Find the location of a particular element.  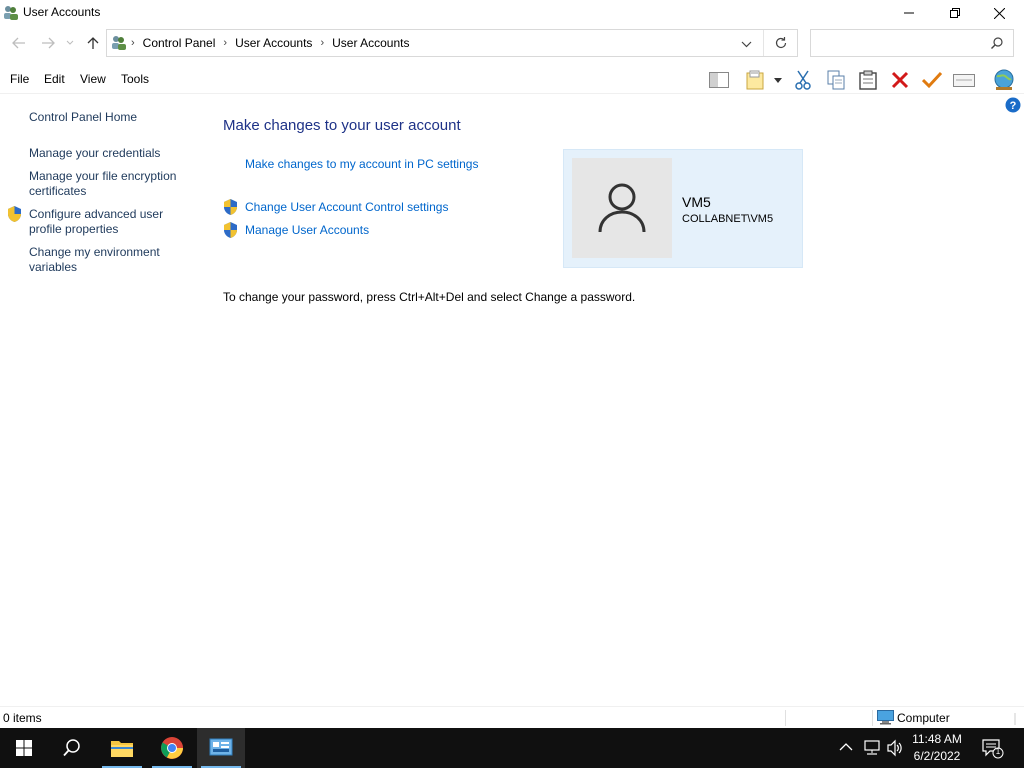

taskbar-search-button is located at coordinates (72, 748).